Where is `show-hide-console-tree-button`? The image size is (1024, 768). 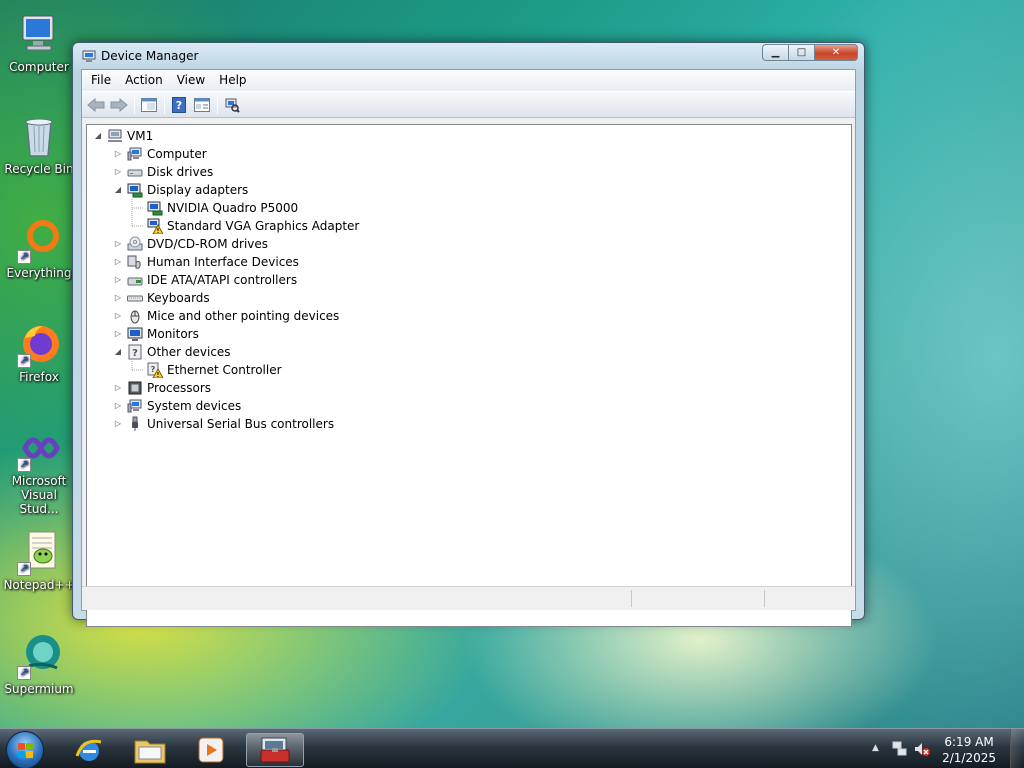
show-hide-console-tree-button is located at coordinates (149, 105).